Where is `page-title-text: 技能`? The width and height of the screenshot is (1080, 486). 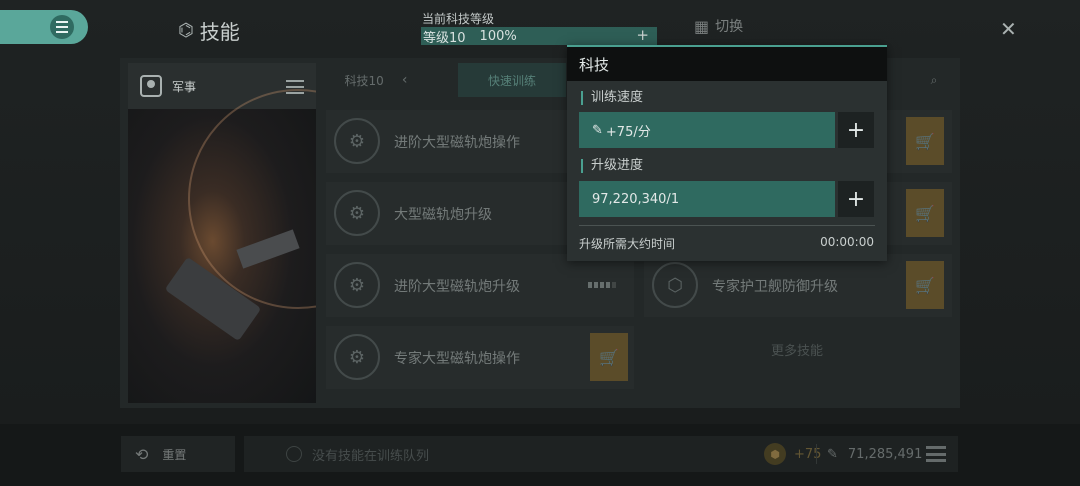 page-title-text: 技能 is located at coordinates (219, 32).